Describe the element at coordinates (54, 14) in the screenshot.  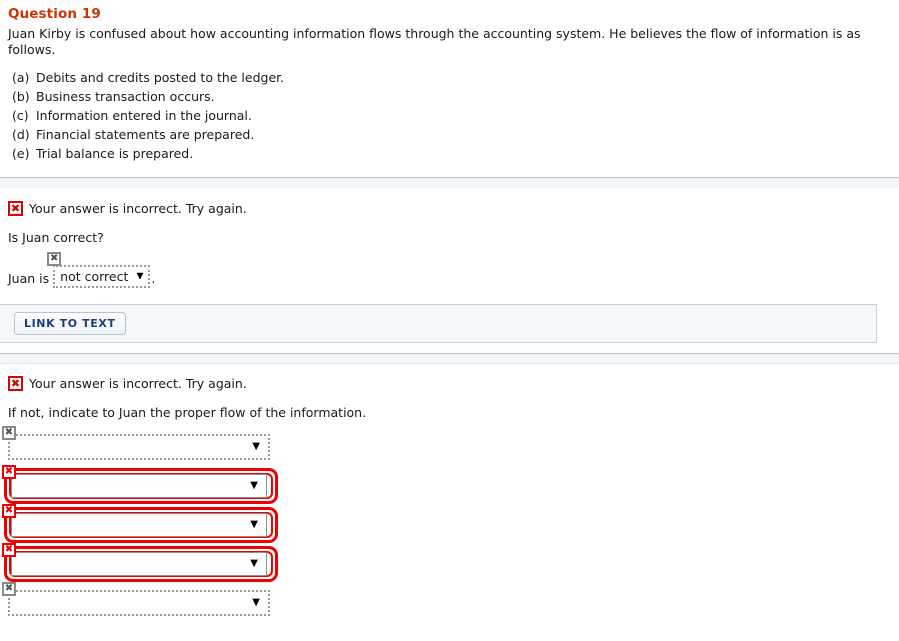
I see `page-title: Question 19` at that location.